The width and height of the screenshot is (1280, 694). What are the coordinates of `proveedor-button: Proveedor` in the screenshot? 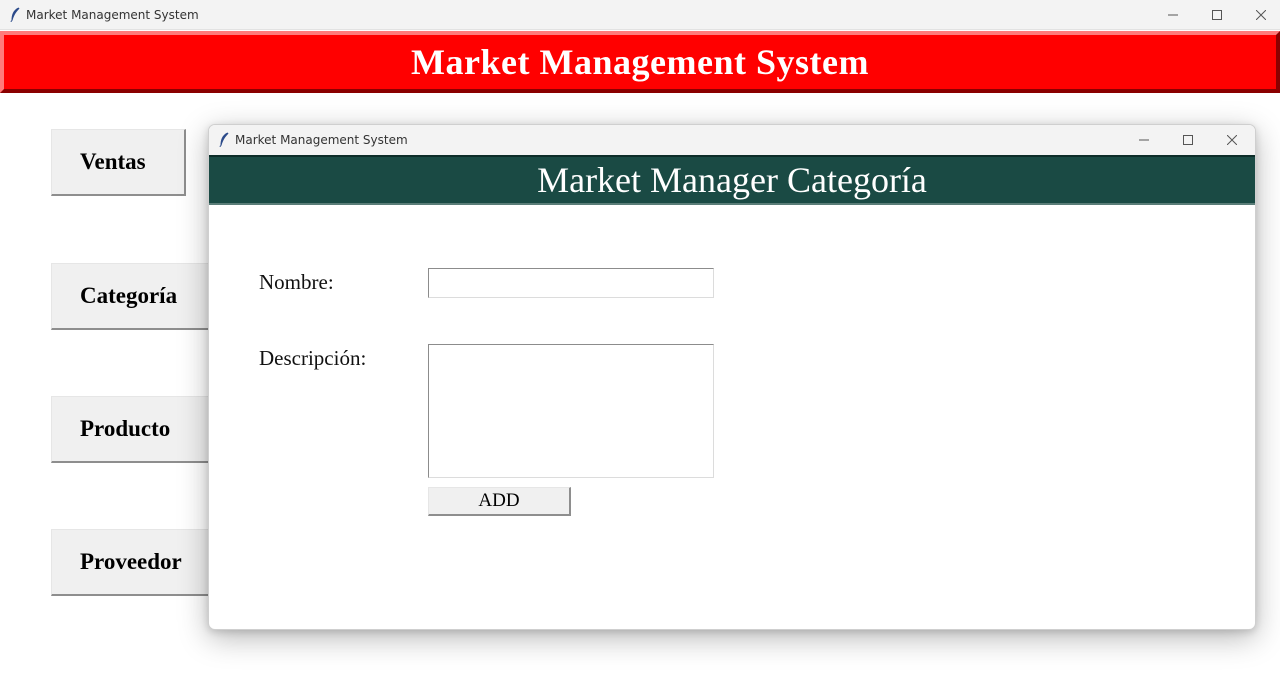 It's located at (136, 562).